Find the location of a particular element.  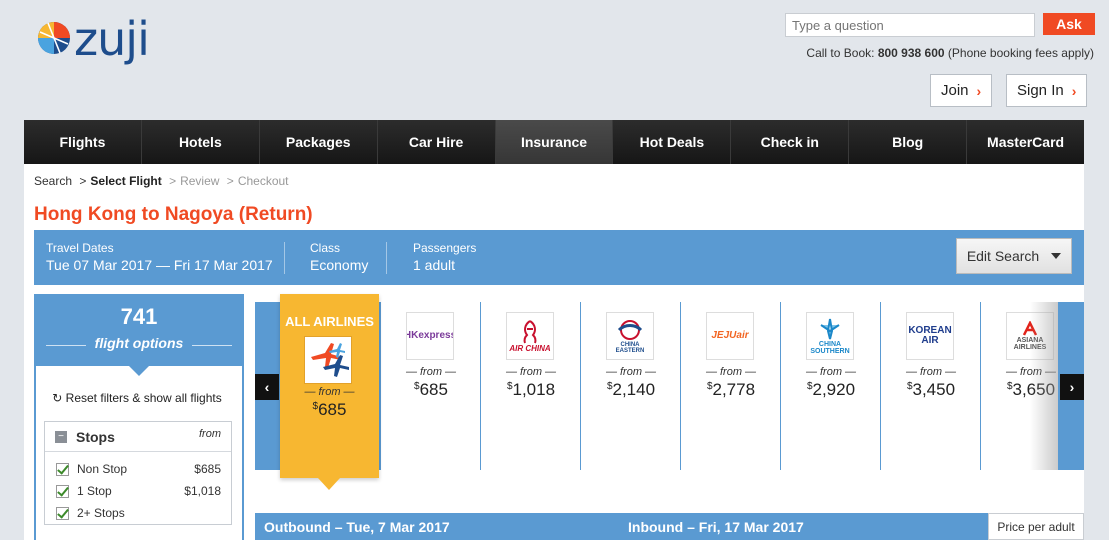

sign-in-button: Sign In › is located at coordinates (1047, 90).